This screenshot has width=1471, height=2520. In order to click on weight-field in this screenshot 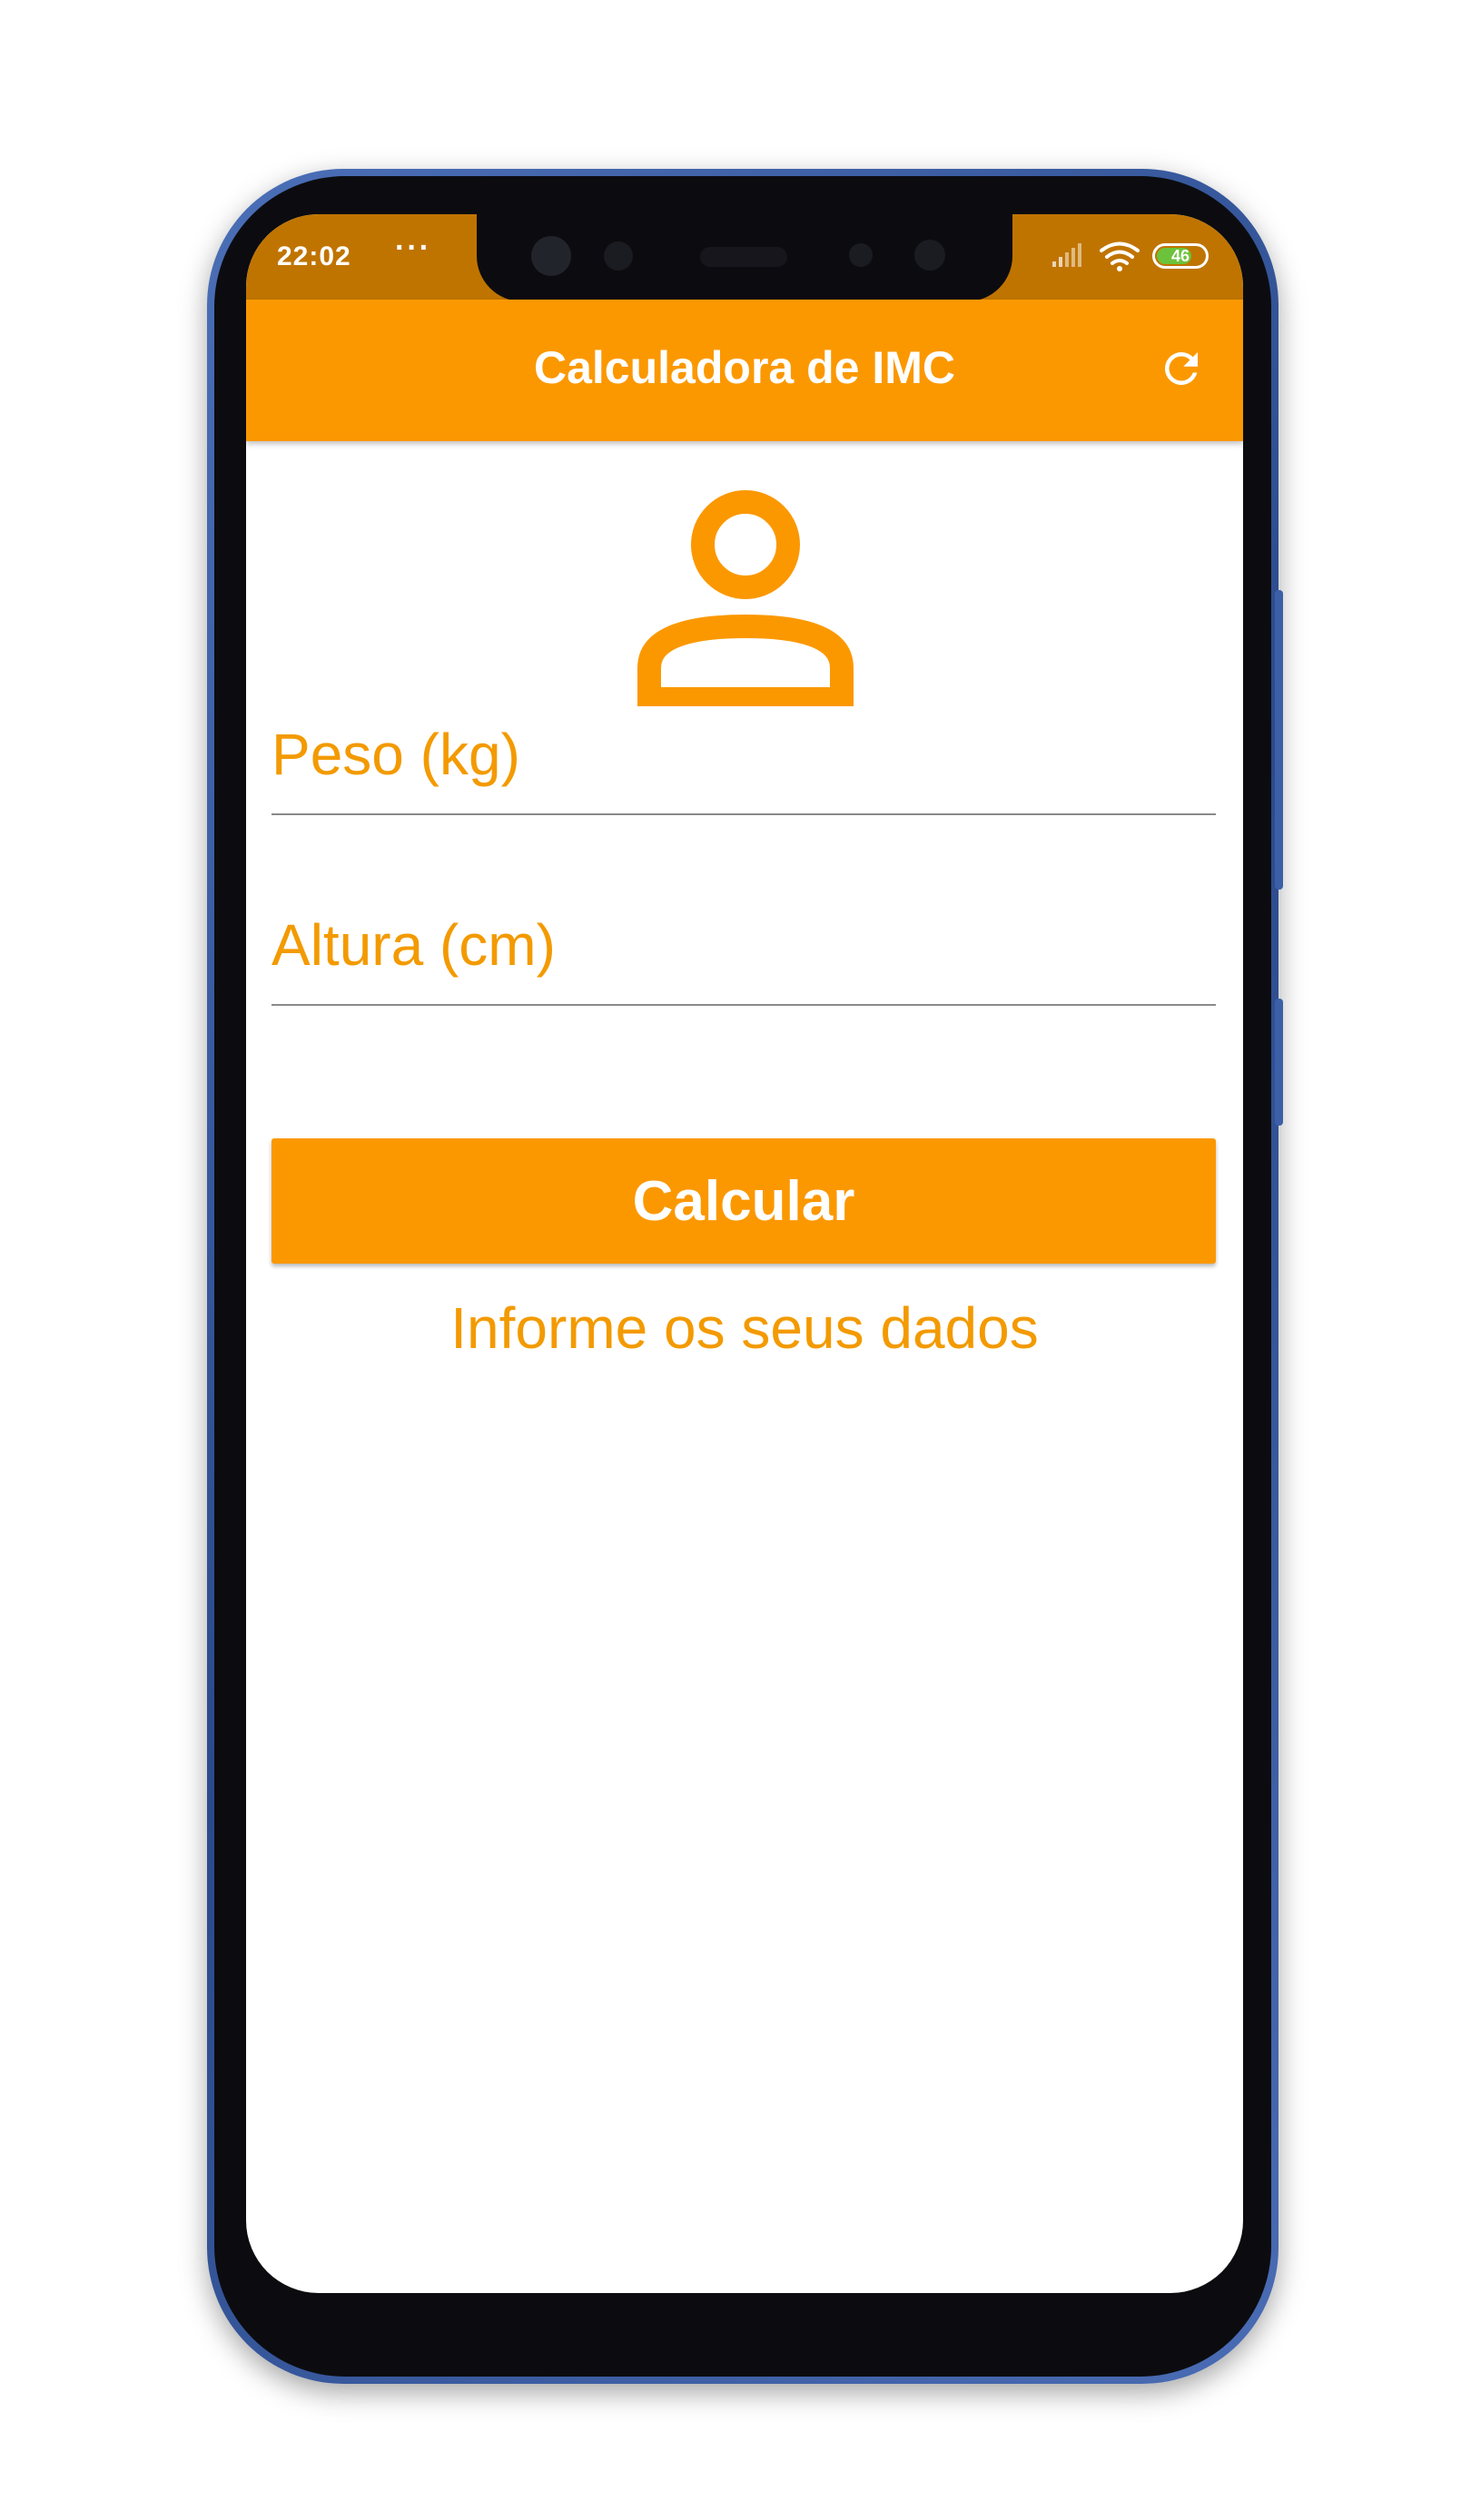, I will do `click(743, 749)`.